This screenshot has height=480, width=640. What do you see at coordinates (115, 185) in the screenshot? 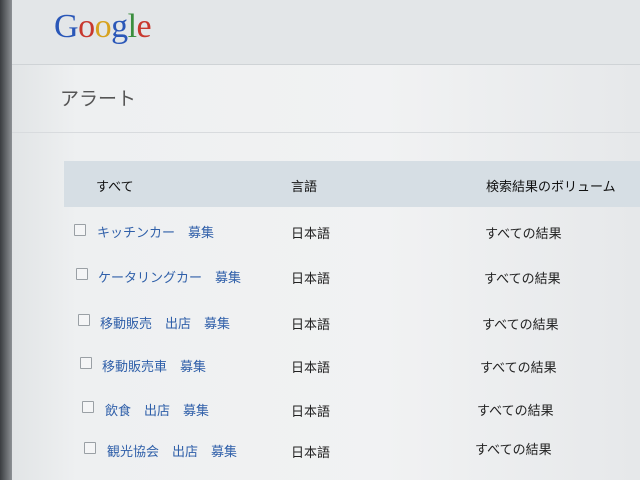
I see `select-all-label: すべて` at bounding box center [115, 185].